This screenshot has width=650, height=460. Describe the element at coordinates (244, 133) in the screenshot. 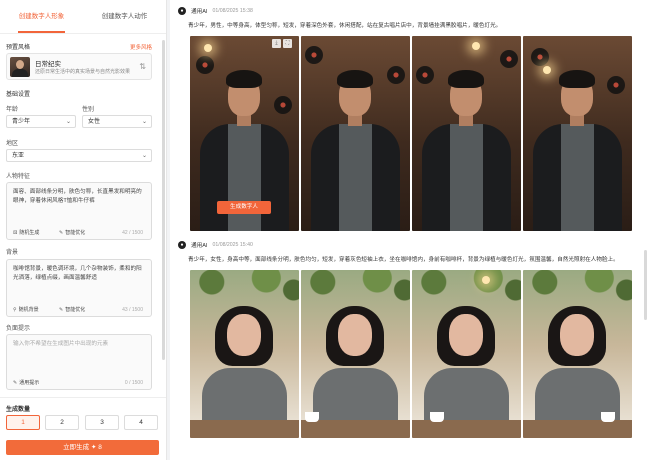

I see `generated-image: ⤓ ⛶ 生成数字人` at that location.